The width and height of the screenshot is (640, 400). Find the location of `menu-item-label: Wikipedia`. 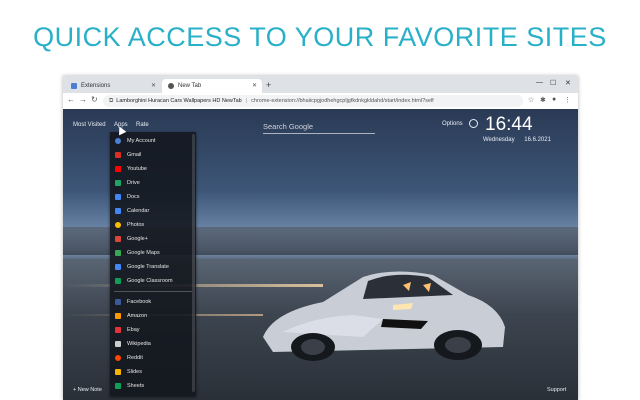

menu-item-label: Wikipedia is located at coordinates (139, 344).